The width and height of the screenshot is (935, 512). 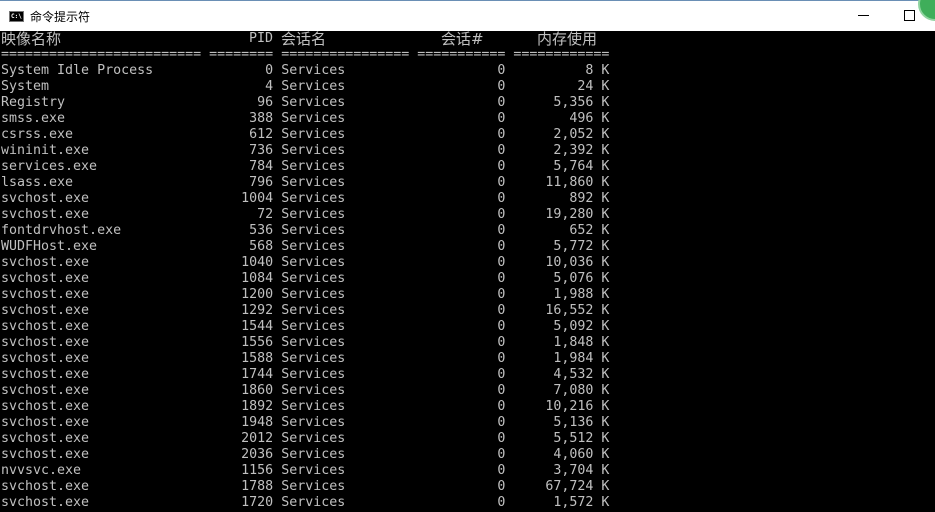 What do you see at coordinates (305, 246) in the screenshot?
I see `process-row: WUDFHost.exe 568 Services 0 5,772 K` at bounding box center [305, 246].